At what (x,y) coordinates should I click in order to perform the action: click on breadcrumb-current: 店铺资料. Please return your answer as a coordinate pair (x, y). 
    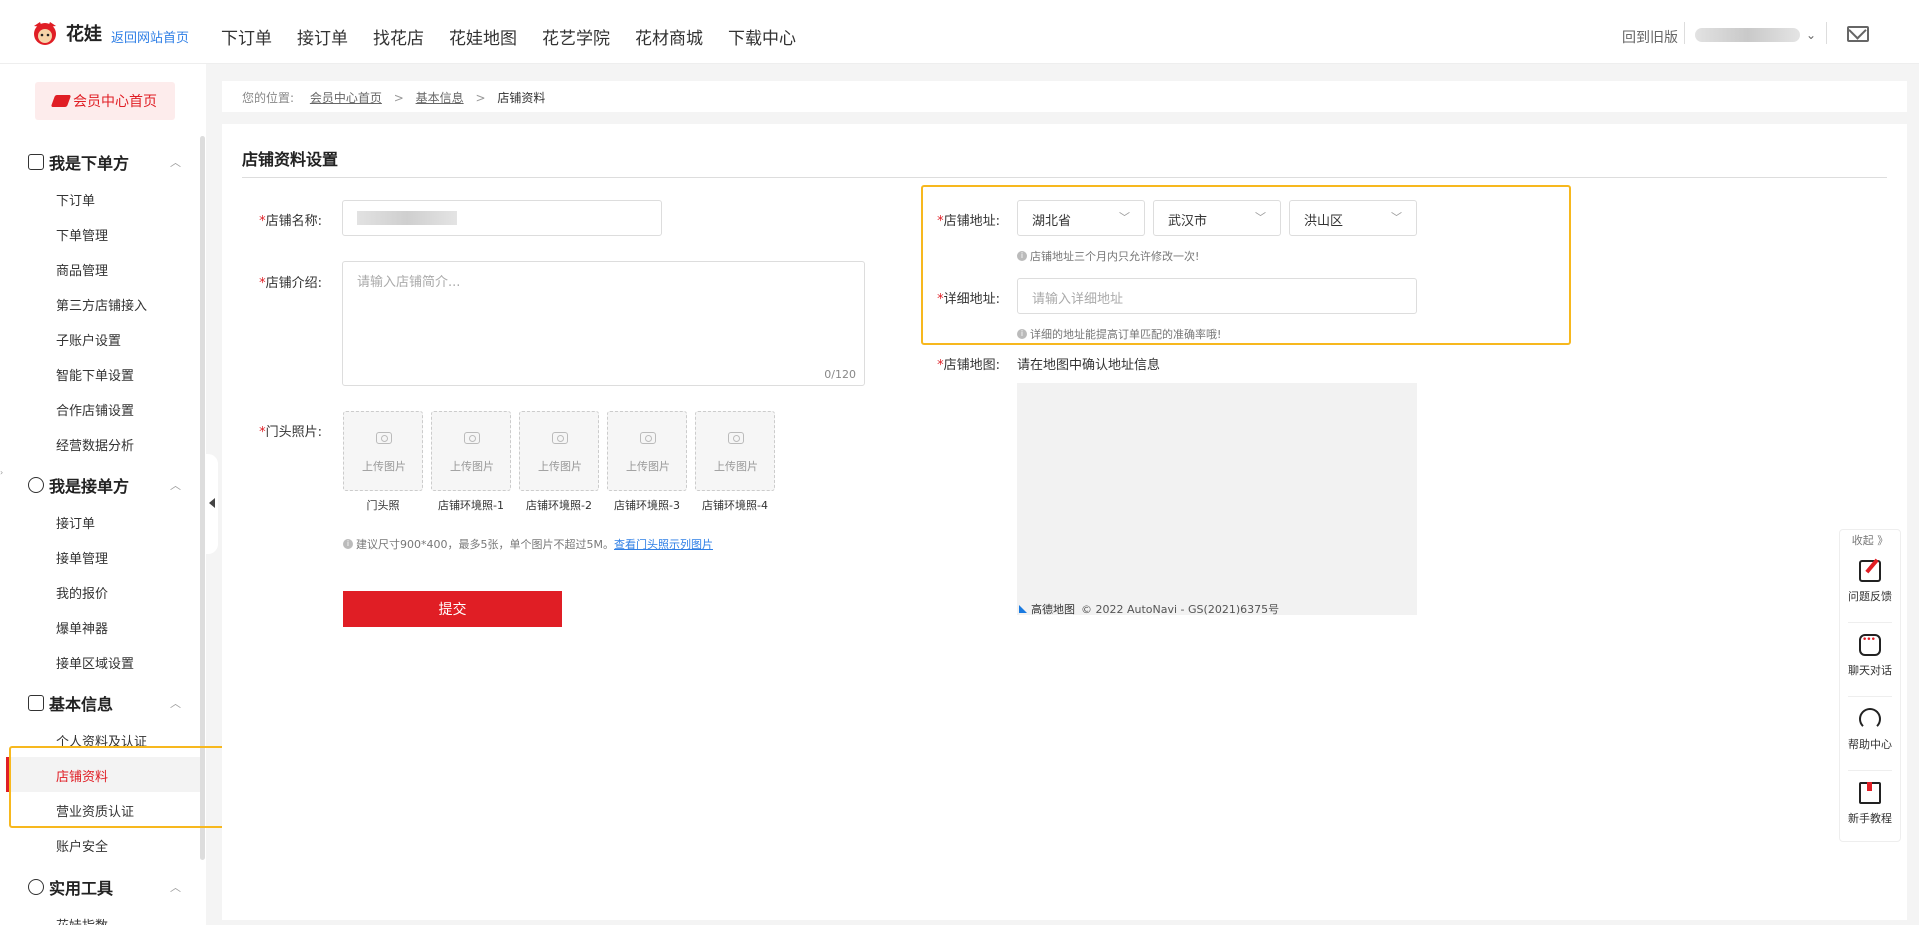
    Looking at the image, I should click on (521, 98).